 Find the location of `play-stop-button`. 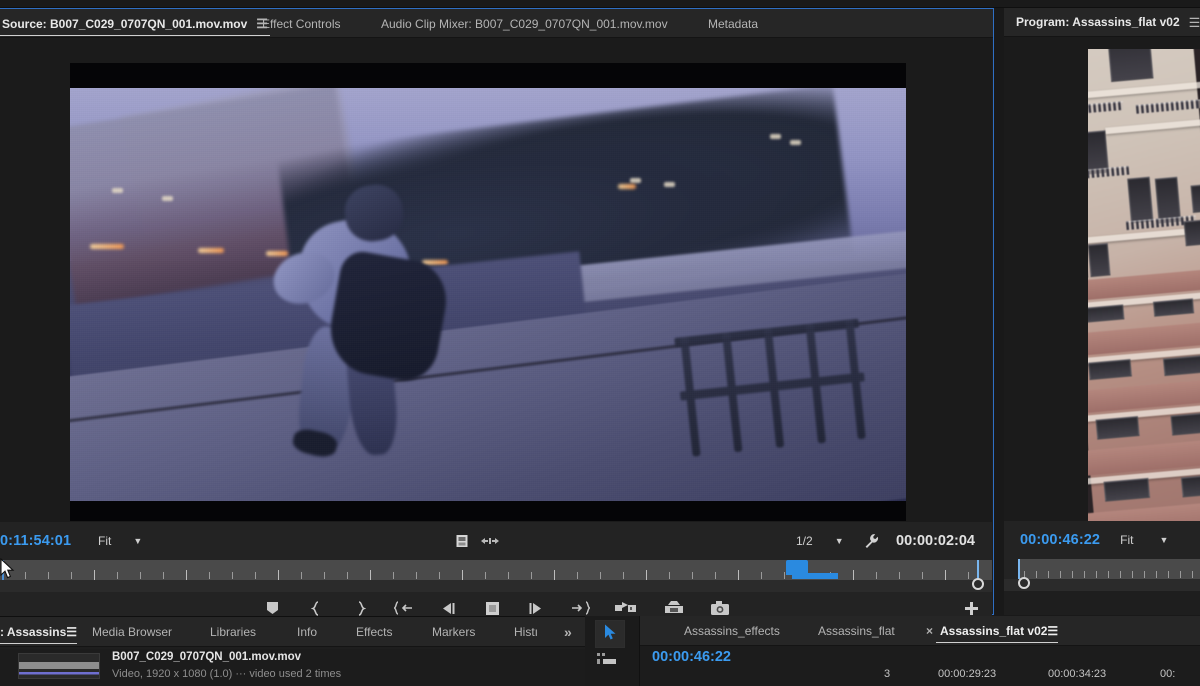

play-stop-button is located at coordinates (492, 608).